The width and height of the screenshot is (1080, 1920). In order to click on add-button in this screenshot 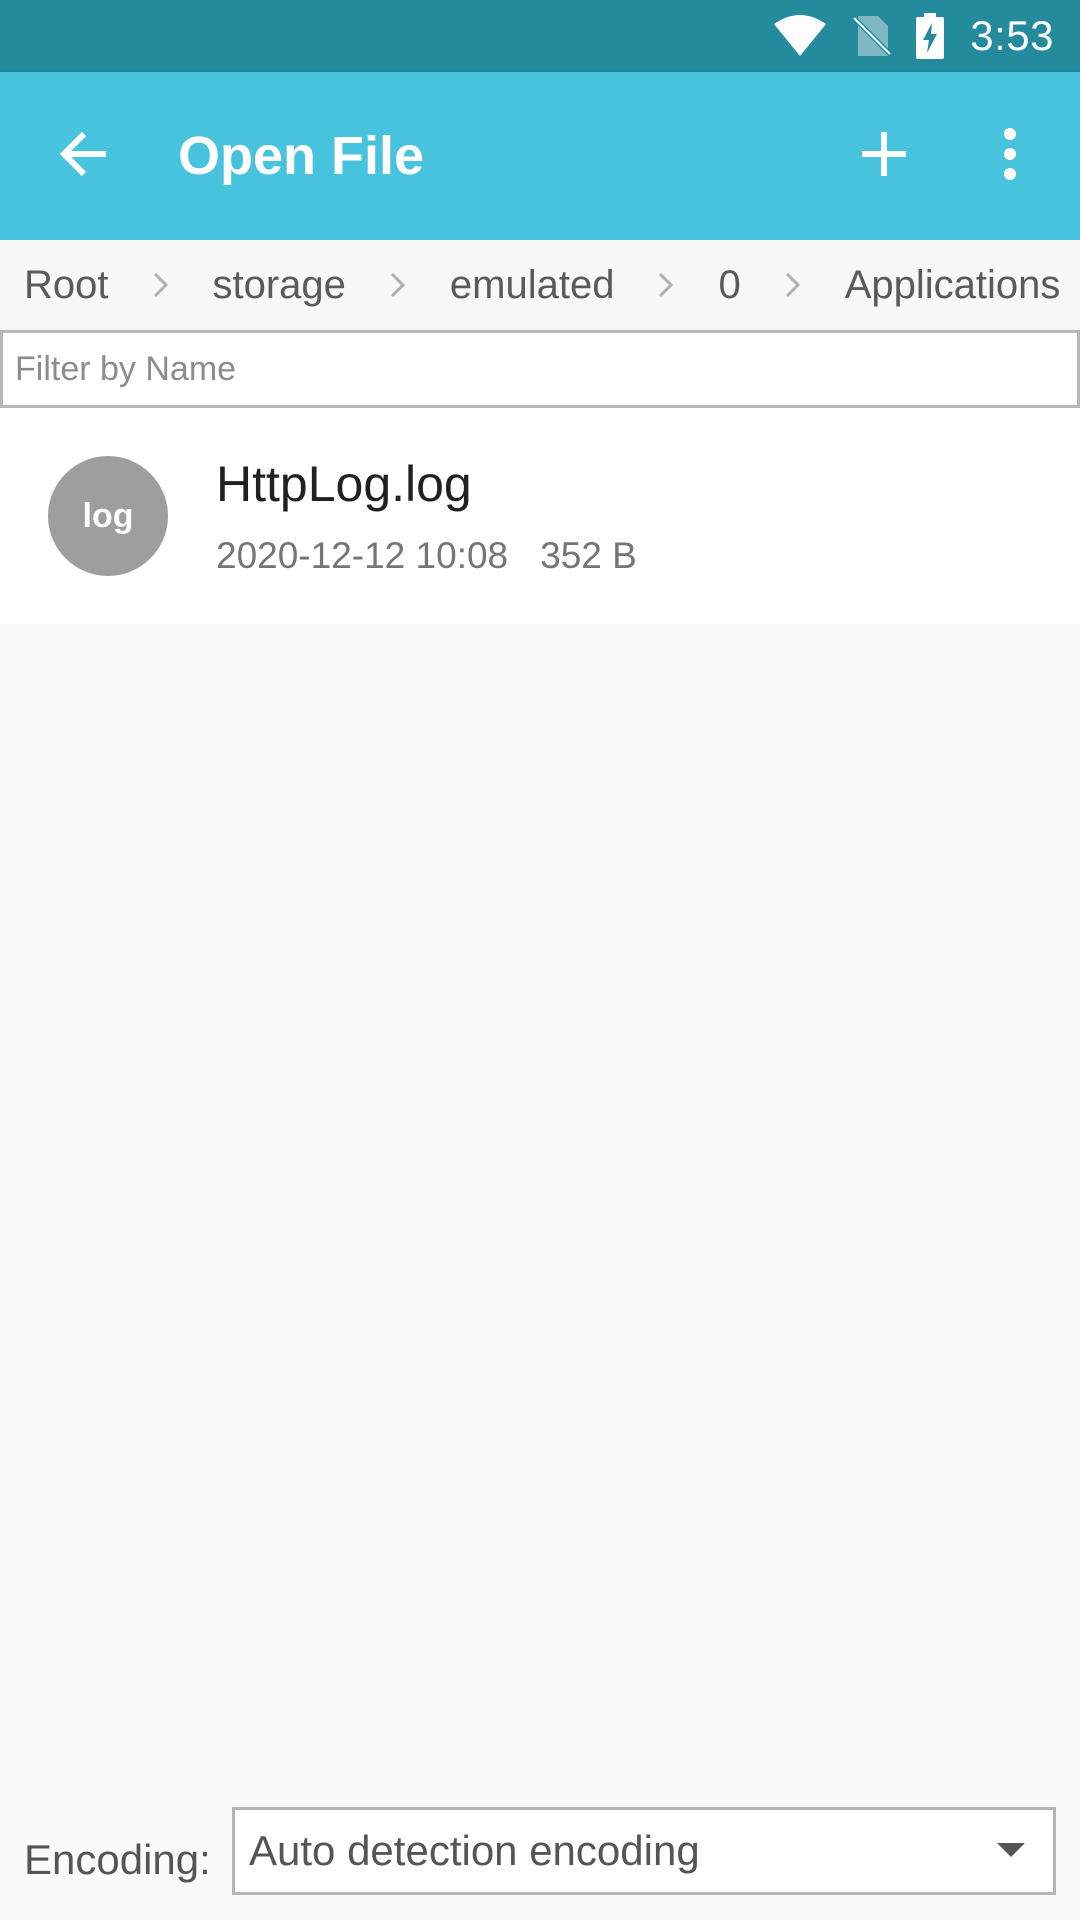, I will do `click(884, 156)`.